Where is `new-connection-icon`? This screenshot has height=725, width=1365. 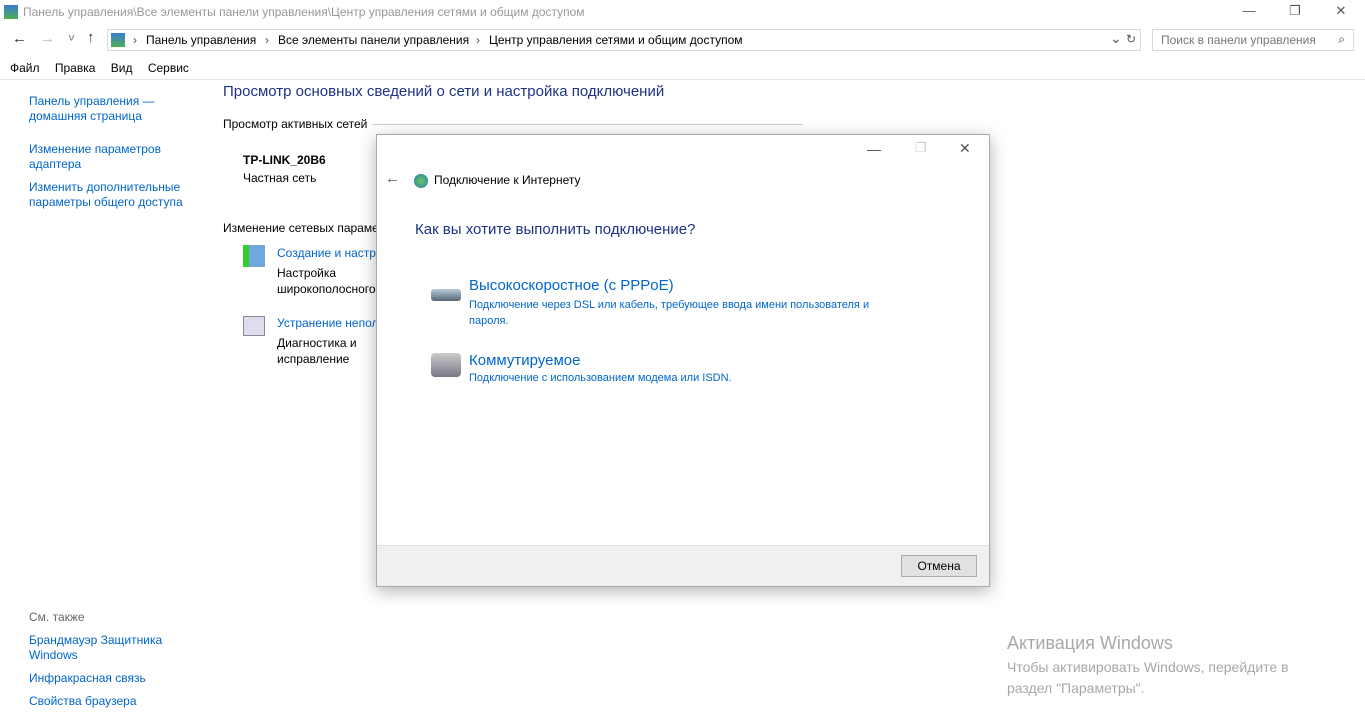 new-connection-icon is located at coordinates (254, 256).